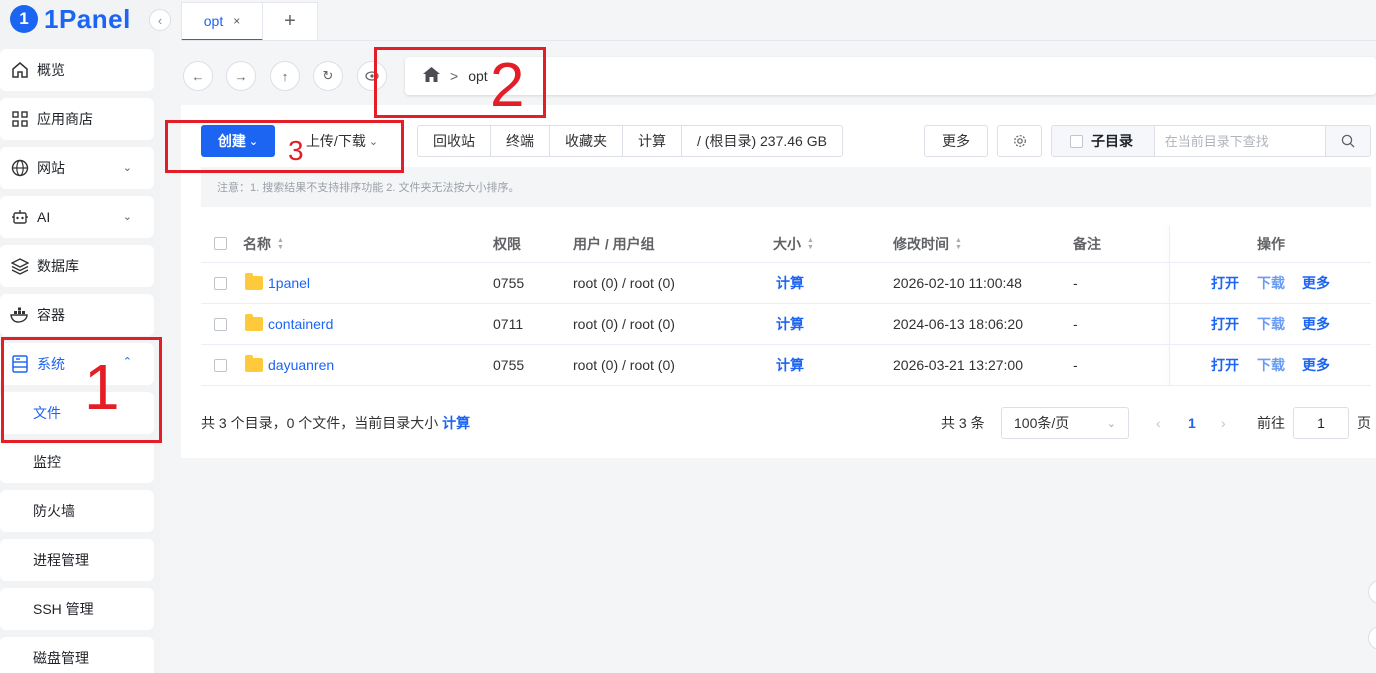  Describe the element at coordinates (958, 365) in the screenshot. I see `modified-cell: 2026-03-21 13:27:00` at that location.